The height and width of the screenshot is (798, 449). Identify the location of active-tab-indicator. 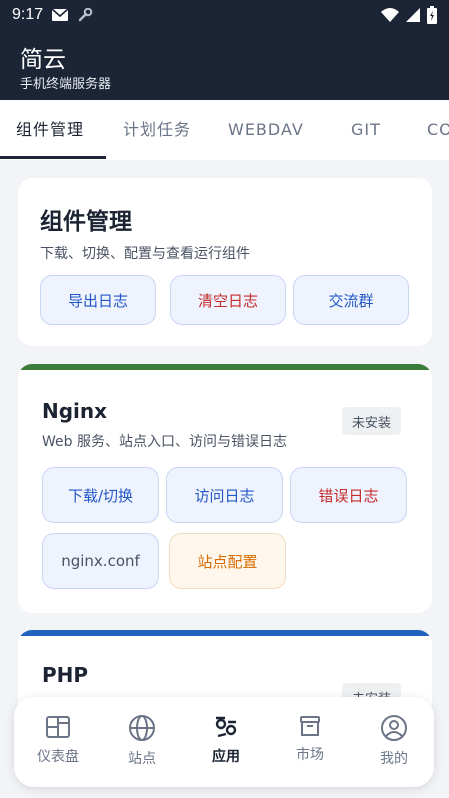
(53, 157).